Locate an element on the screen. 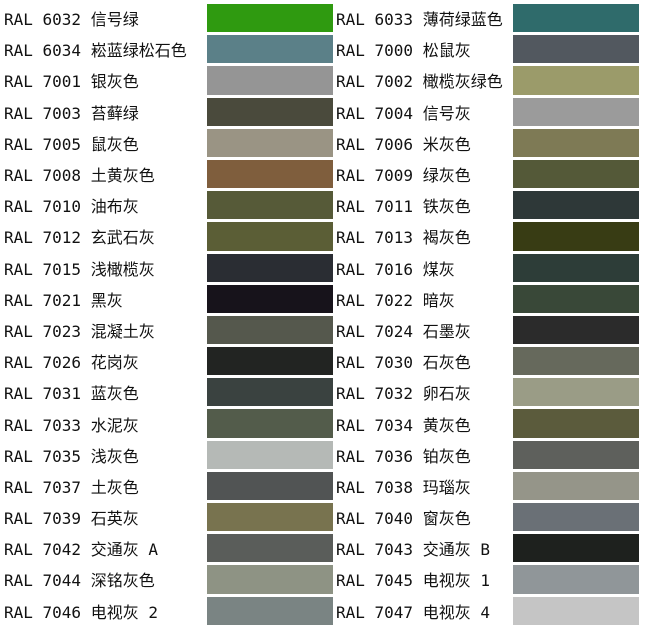 Image resolution: width=652 pixels, height=628 pixels. color-code-label: RAL 7010 油布灰 is located at coordinates (71, 207).